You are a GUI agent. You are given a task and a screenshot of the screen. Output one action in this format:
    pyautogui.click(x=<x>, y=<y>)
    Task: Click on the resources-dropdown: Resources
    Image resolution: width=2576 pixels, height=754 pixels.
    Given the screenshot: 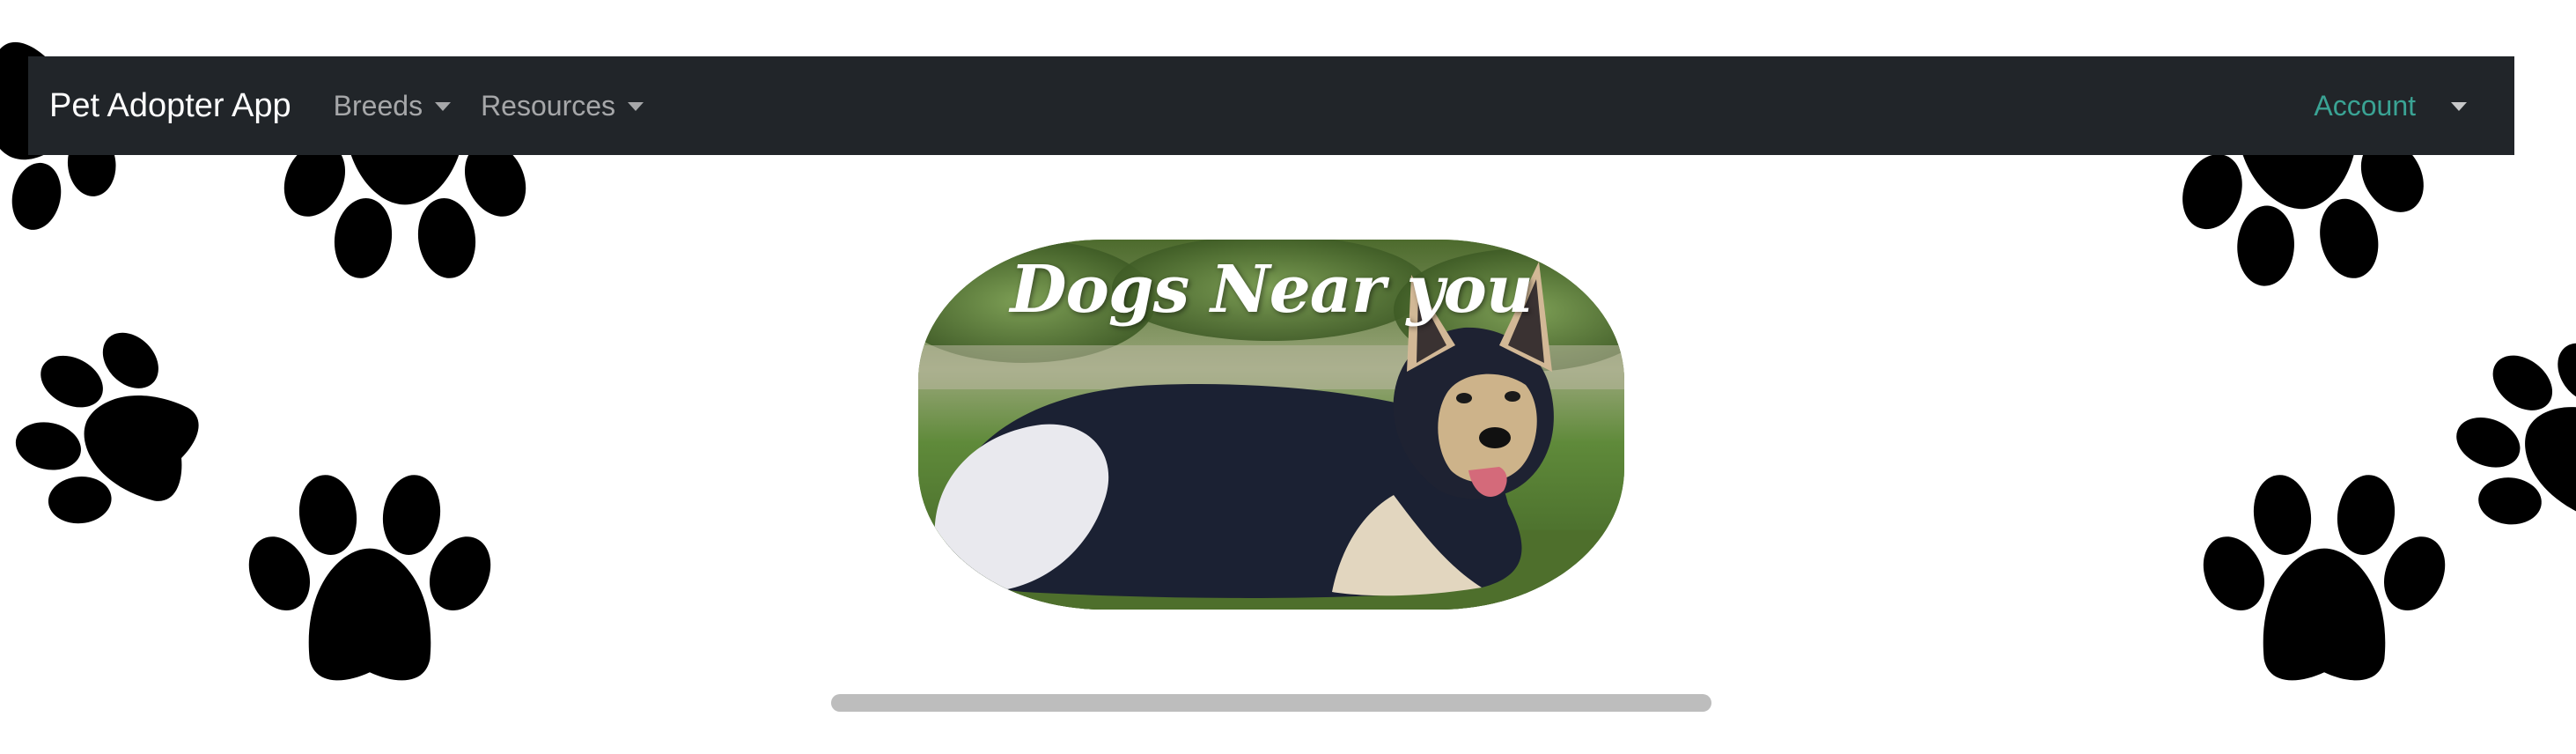 What is the action you would take?
    pyautogui.click(x=562, y=106)
    